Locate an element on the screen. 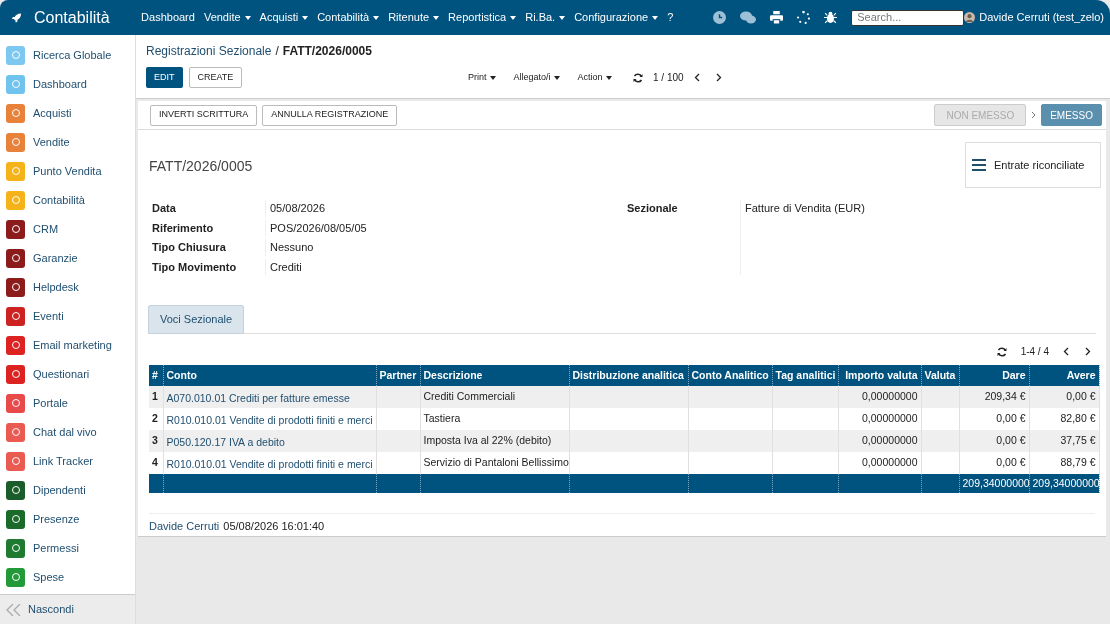 The height and width of the screenshot is (624, 1110). edit-button: EDIT is located at coordinates (164, 77).